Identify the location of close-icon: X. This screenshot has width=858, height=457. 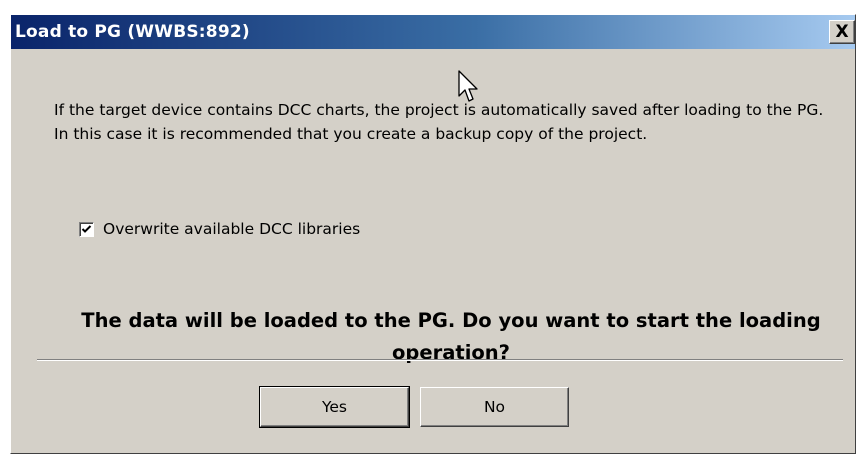
(842, 32).